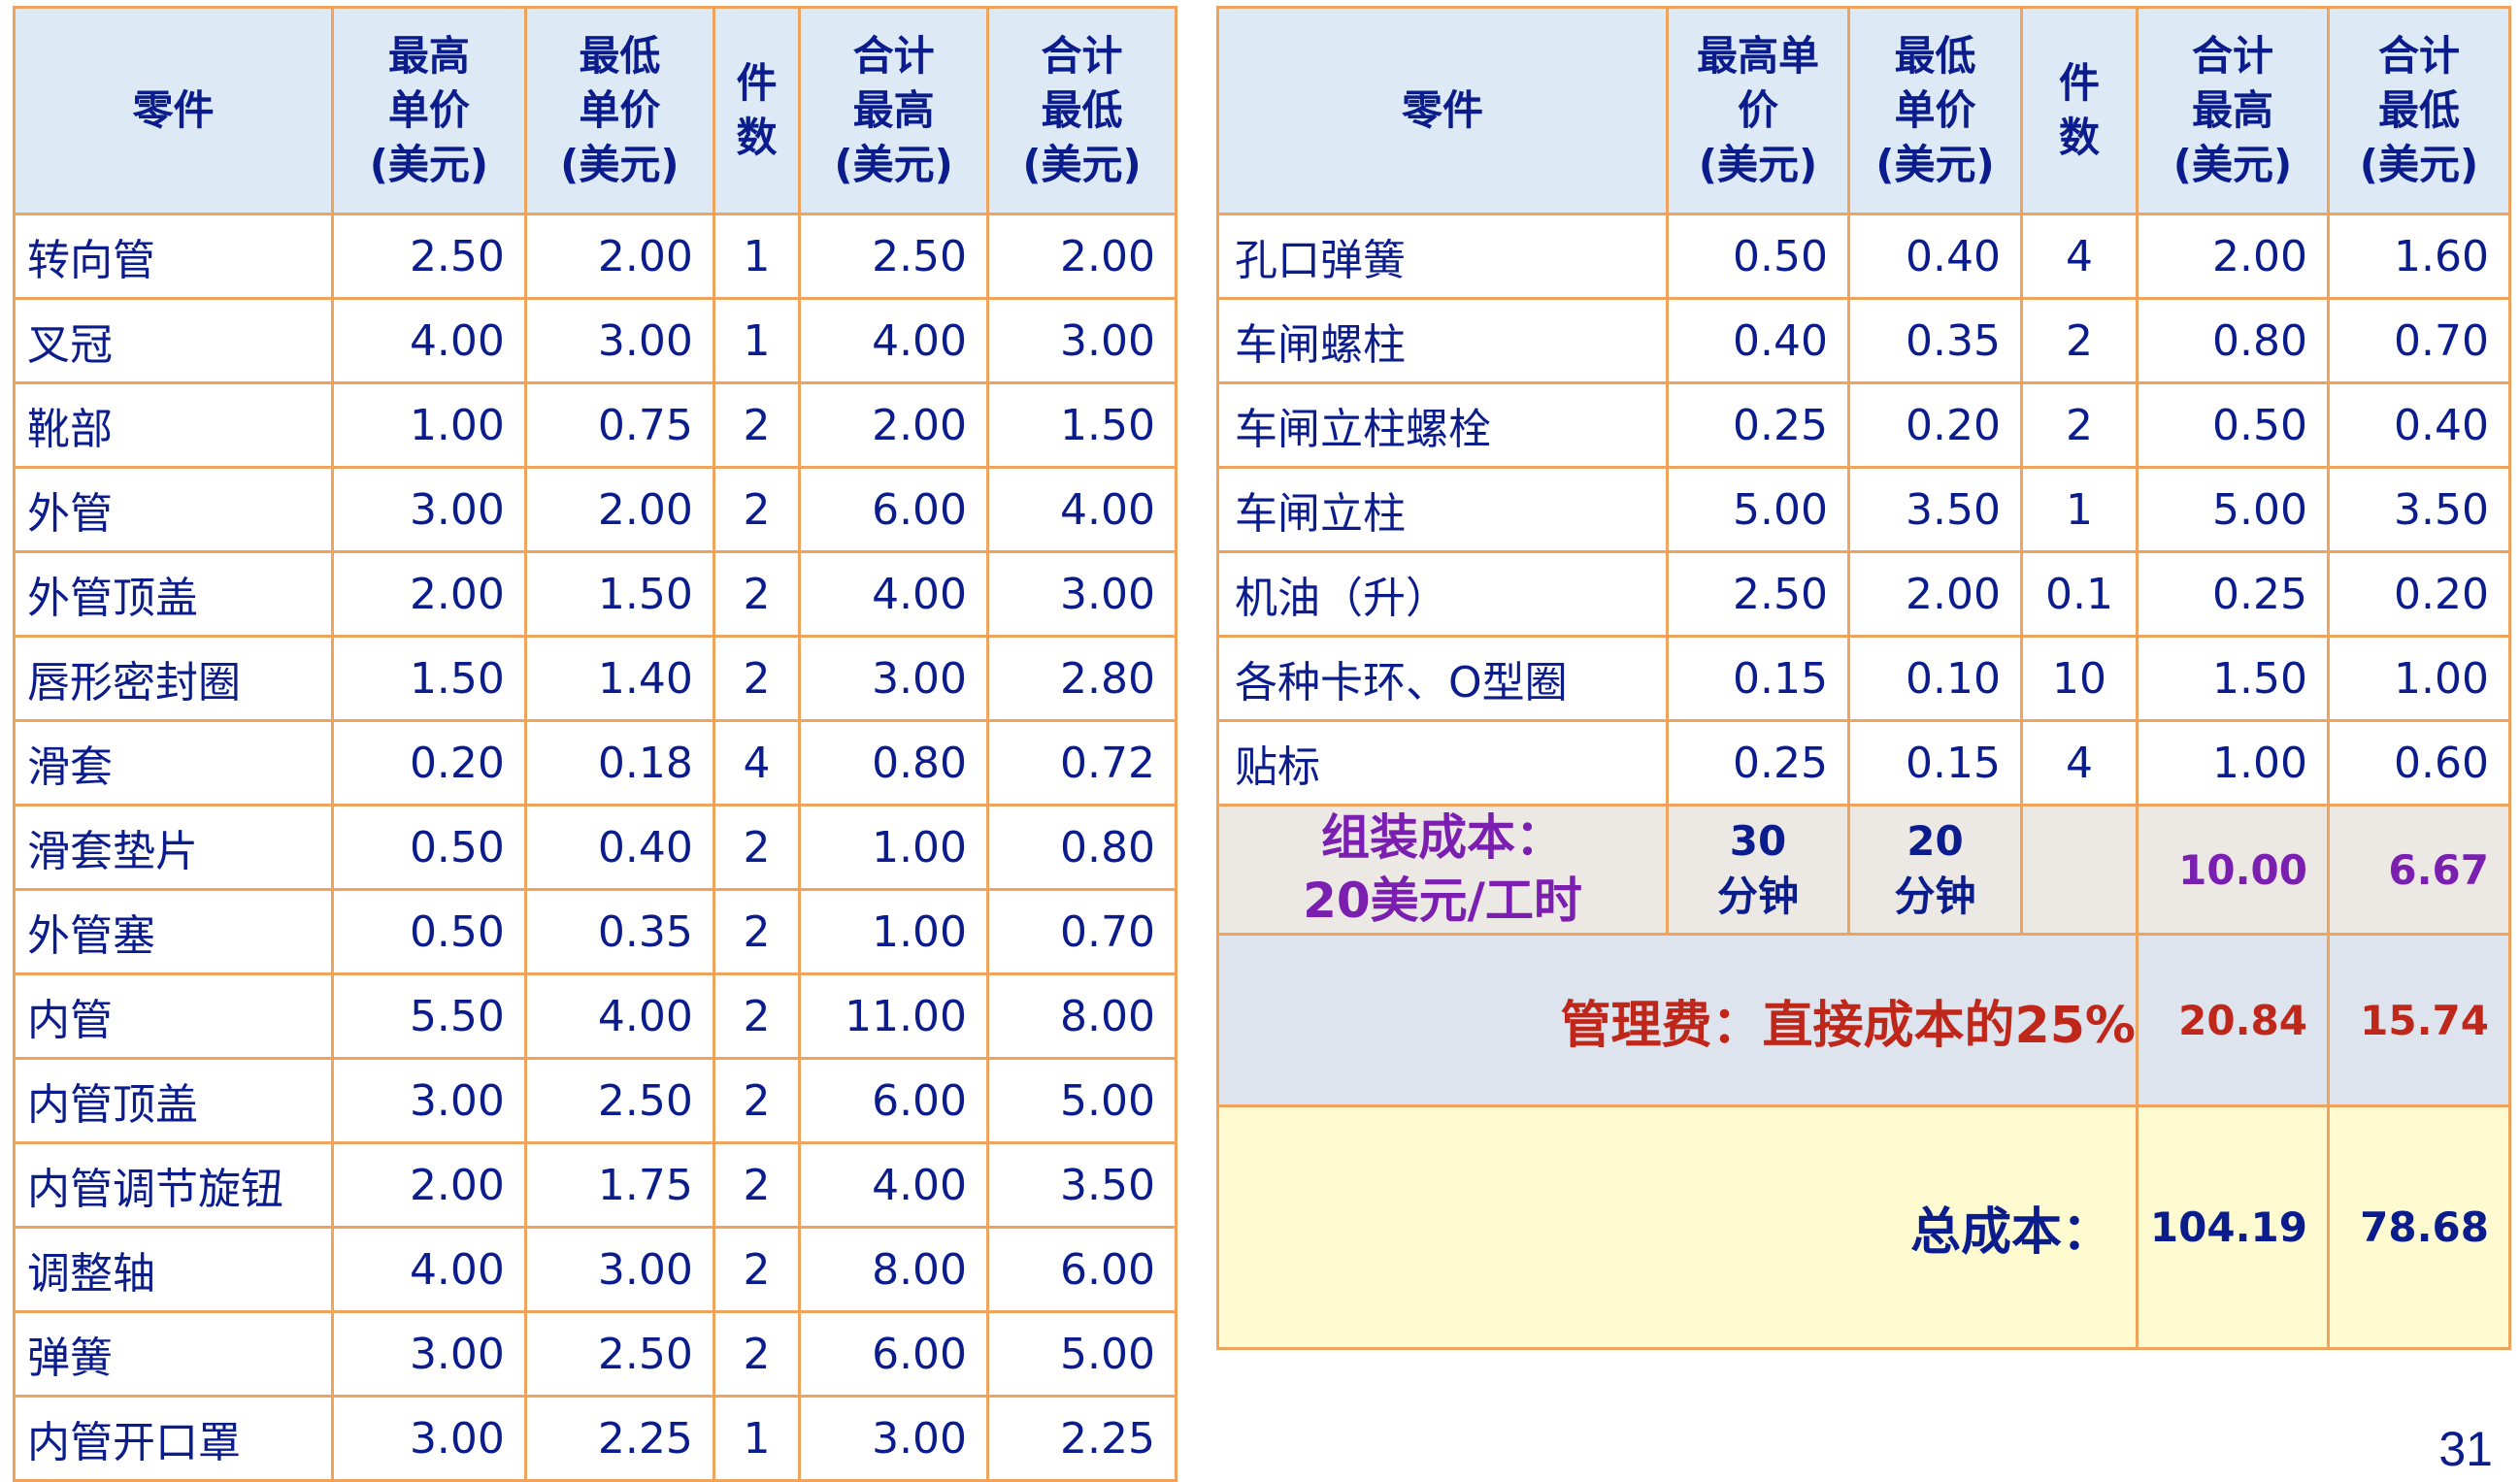  What do you see at coordinates (1442, 678) in the screenshot?
I see `part-name-cell: 各种卡环、O型圈` at bounding box center [1442, 678].